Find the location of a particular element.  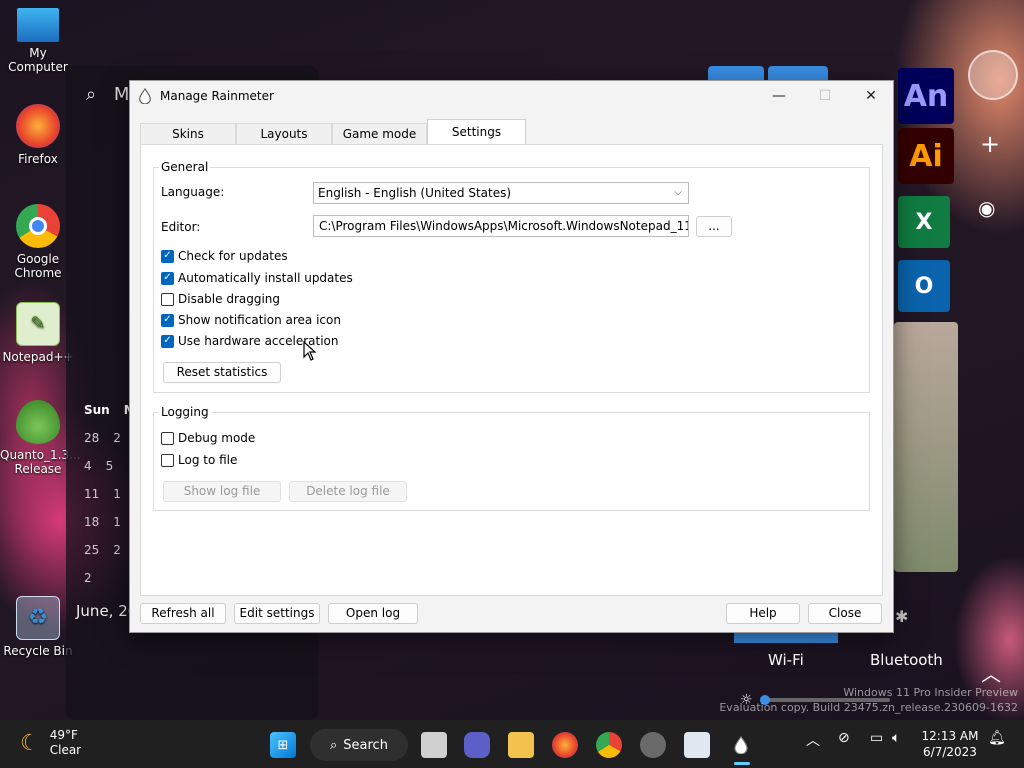

rainmeter-taskbar-icon is located at coordinates (741, 745).